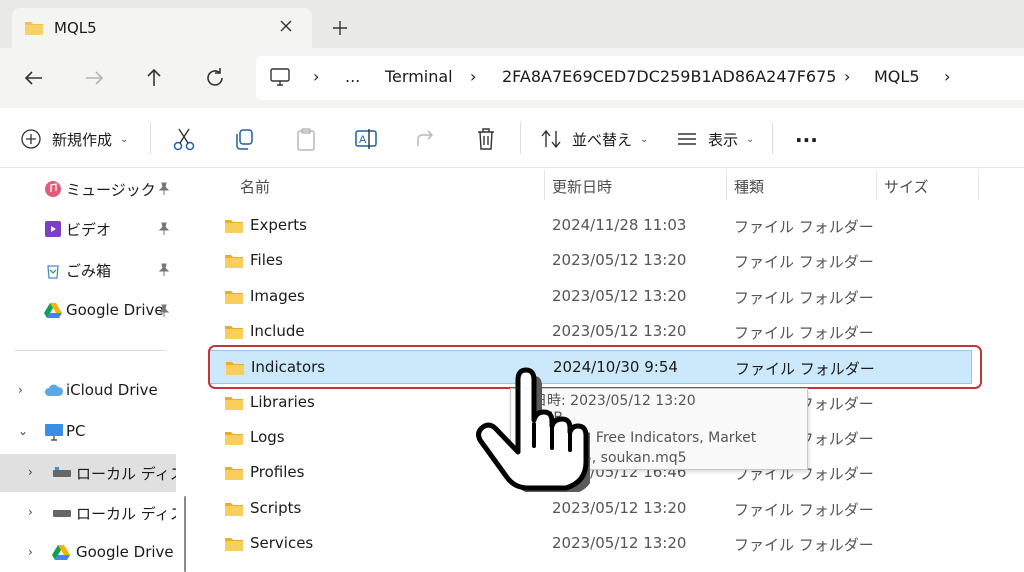 This screenshot has height=572, width=1024. I want to click on file-row: Images 2023/05/12 13:20 ファイル フォルダー, so click(590, 297).